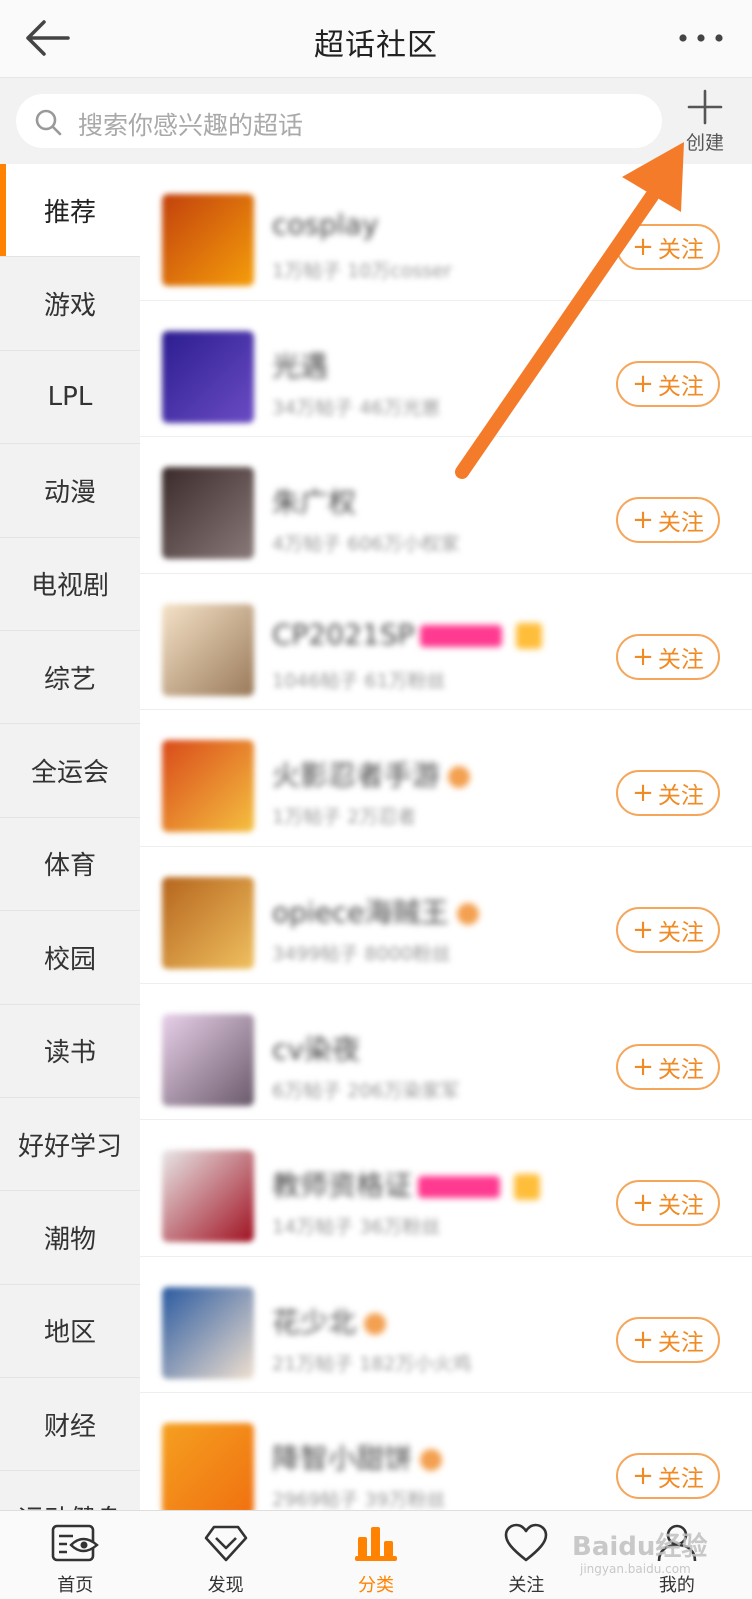  I want to click on topic-name-line: 光遇, so click(300, 365).